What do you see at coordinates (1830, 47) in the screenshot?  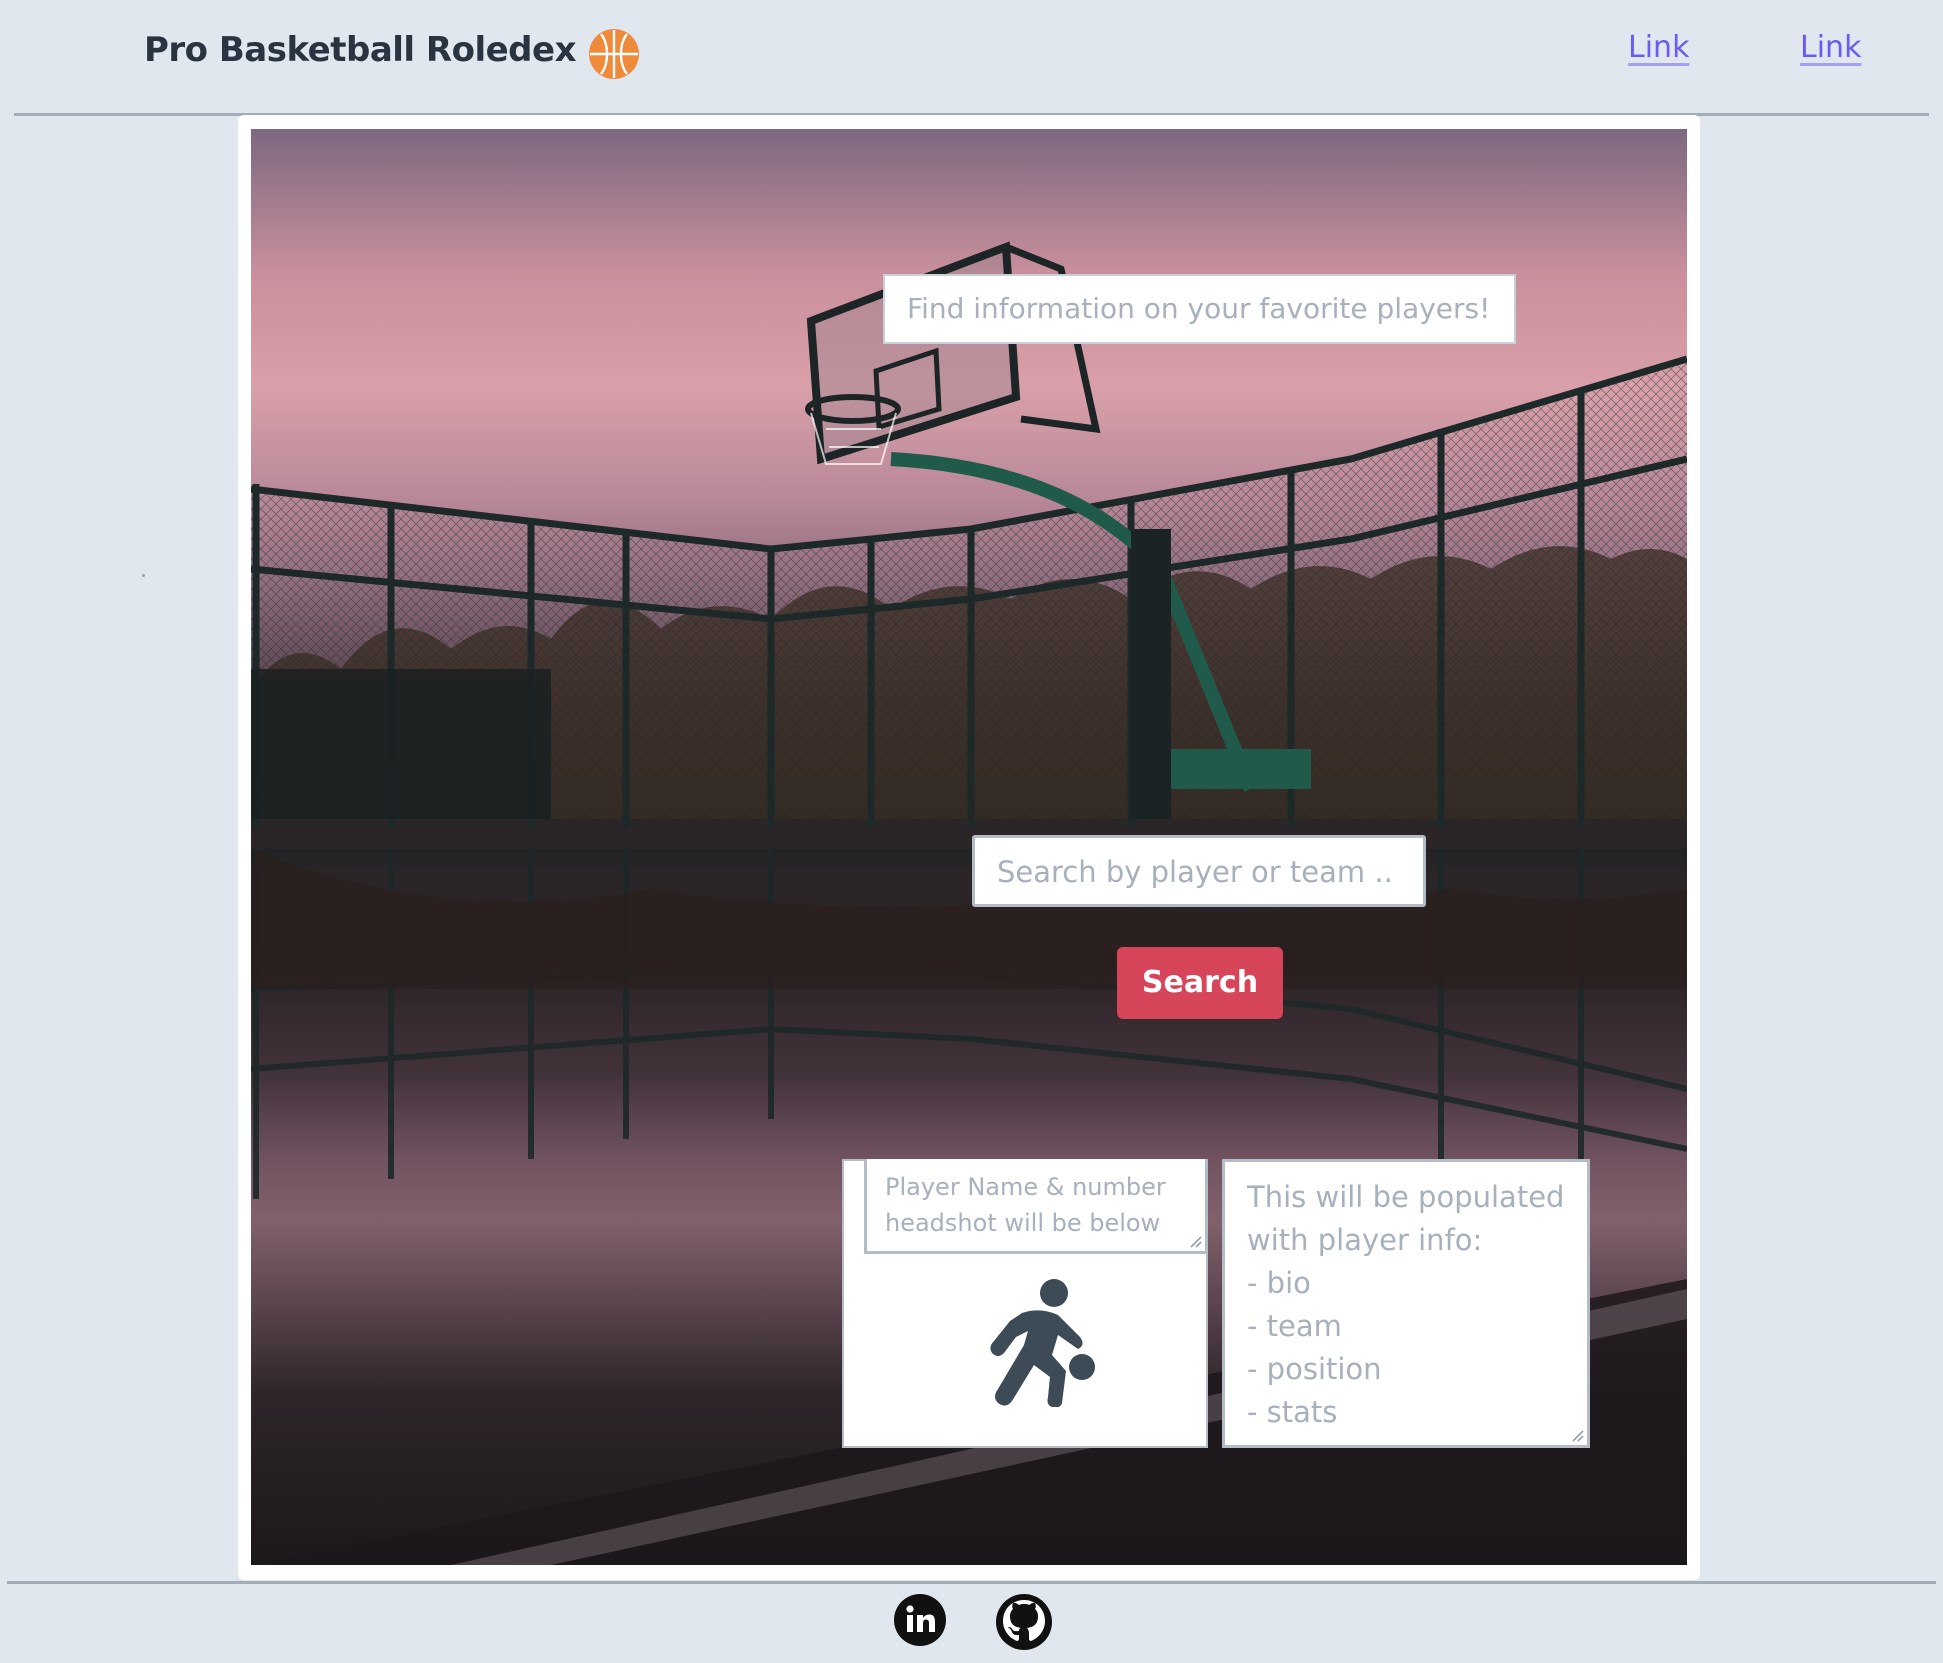 I see `nav-link-2: Link` at bounding box center [1830, 47].